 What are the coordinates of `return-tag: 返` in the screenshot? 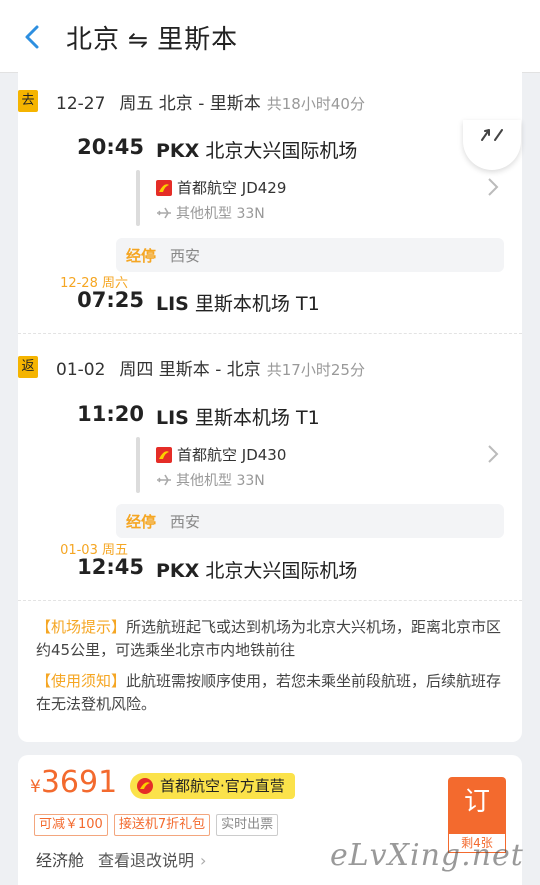 It's located at (28, 367).